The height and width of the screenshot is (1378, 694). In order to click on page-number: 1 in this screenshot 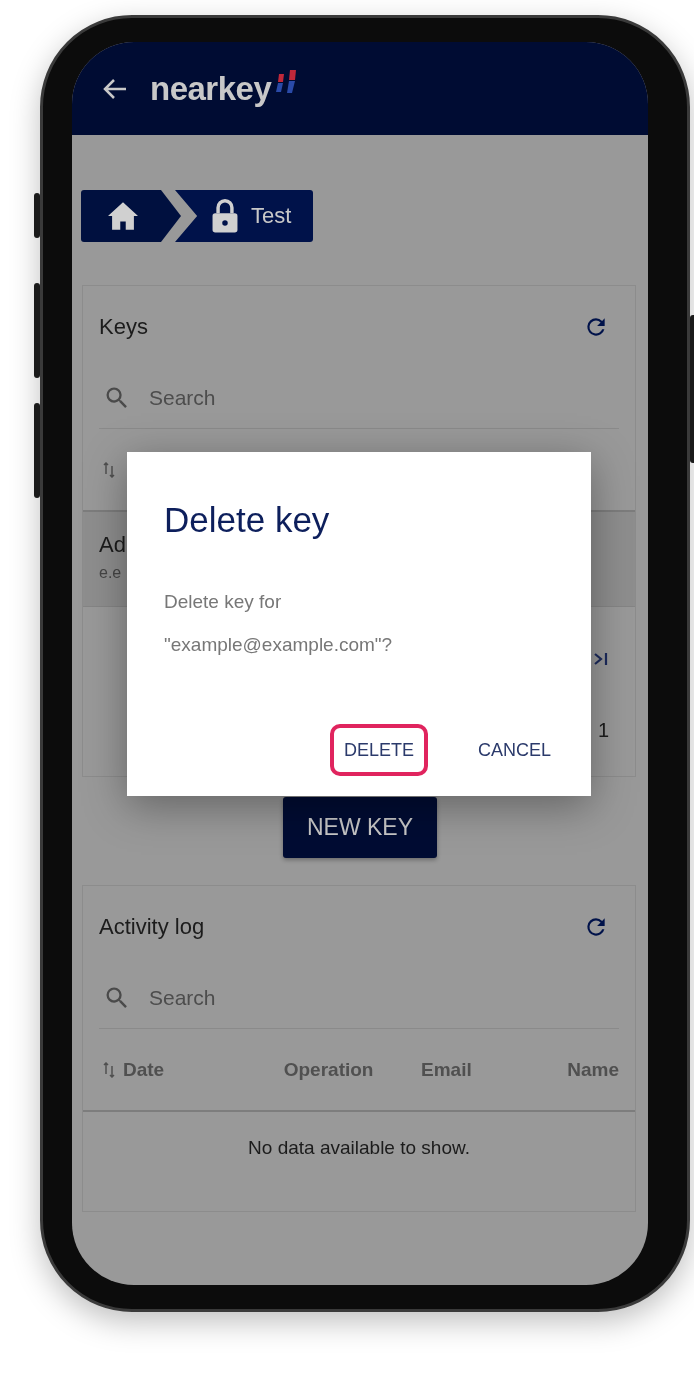, I will do `click(603, 730)`.